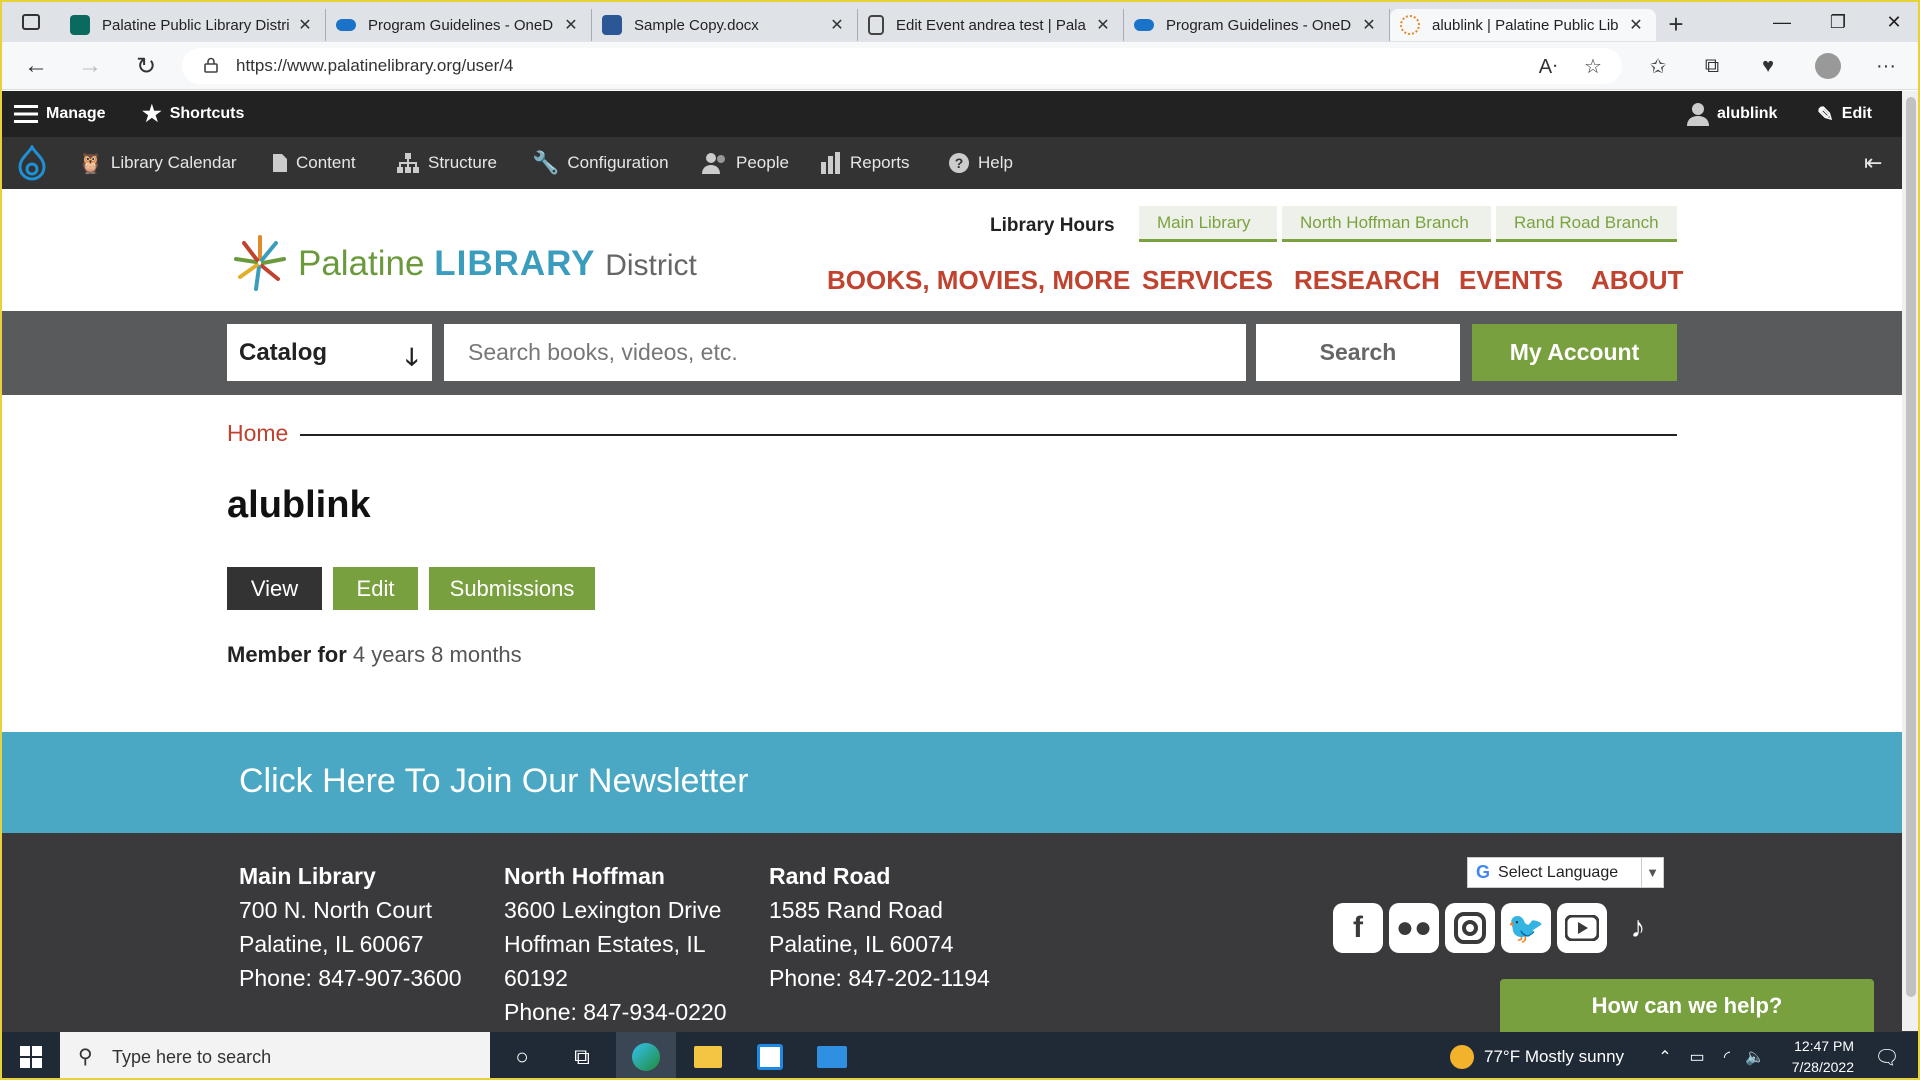 The width and height of the screenshot is (1920, 1080). I want to click on nav-events: EVENTS, so click(1511, 280).